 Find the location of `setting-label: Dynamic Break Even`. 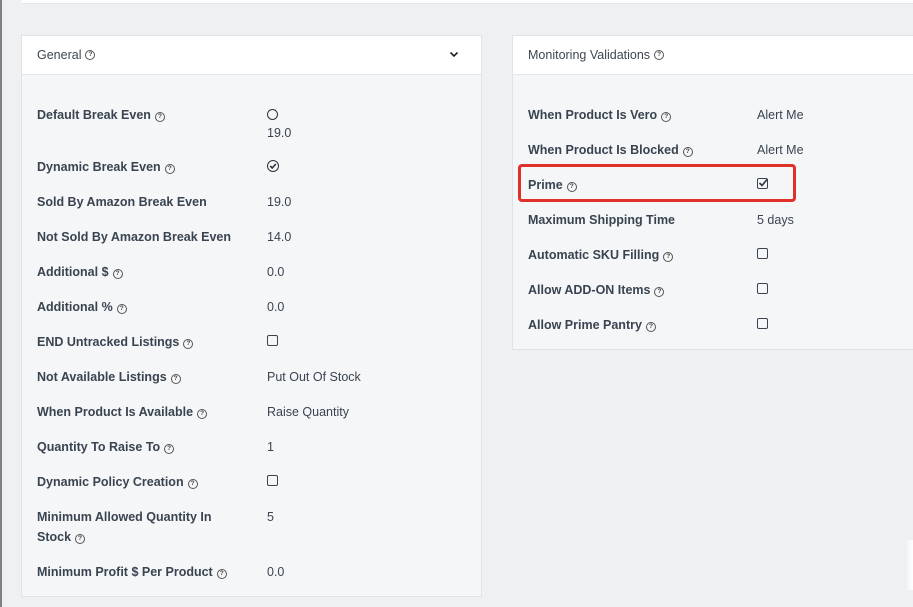

setting-label: Dynamic Break Even is located at coordinates (99, 167).